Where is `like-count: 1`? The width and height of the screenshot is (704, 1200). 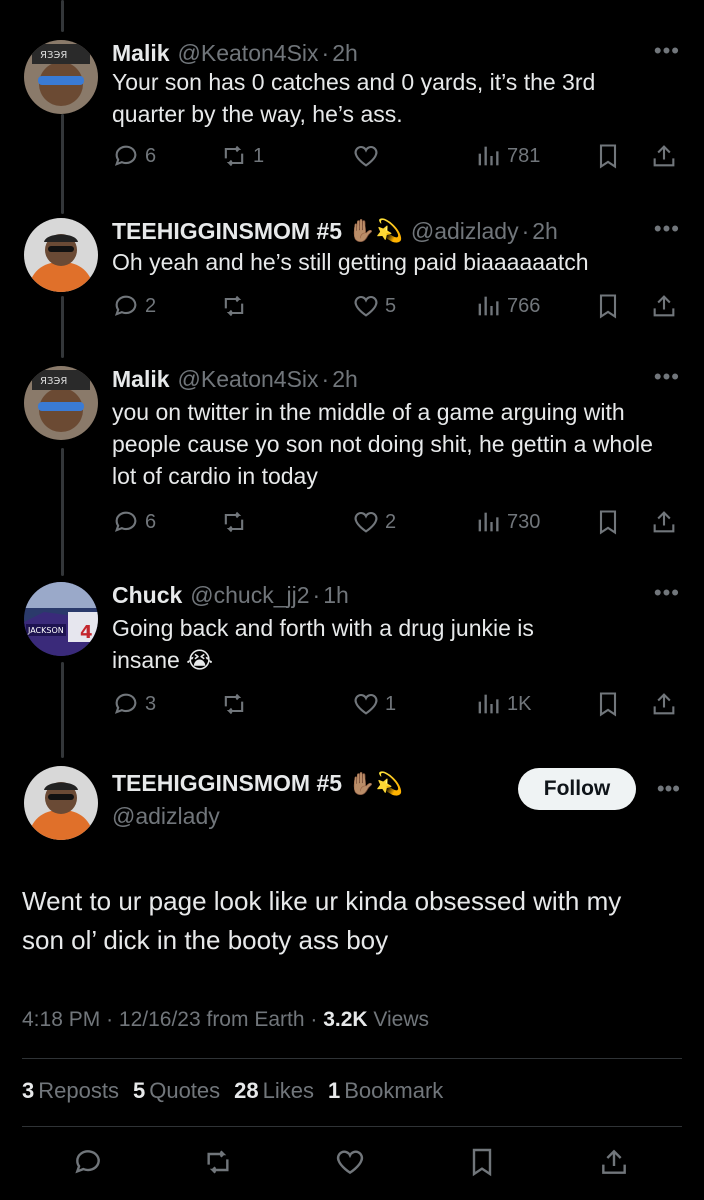
like-count: 1 is located at coordinates (391, 703).